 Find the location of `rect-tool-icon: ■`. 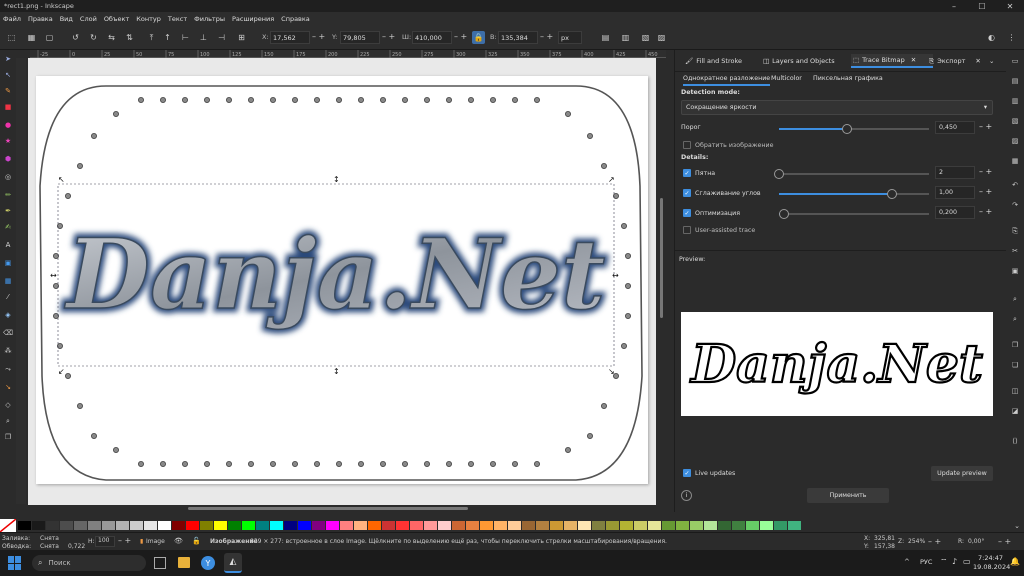

rect-tool-icon: ■ is located at coordinates (8, 107).